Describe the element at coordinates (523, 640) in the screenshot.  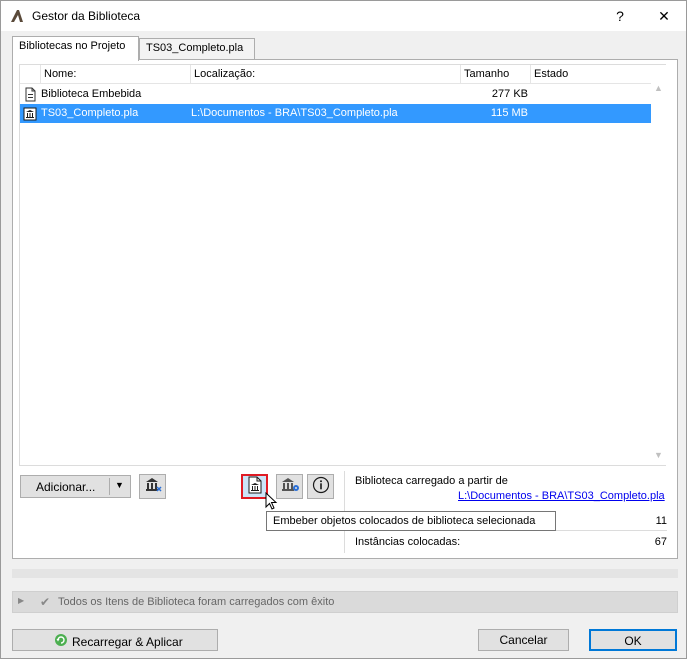
I see `cancel-button: Cancelar` at that location.